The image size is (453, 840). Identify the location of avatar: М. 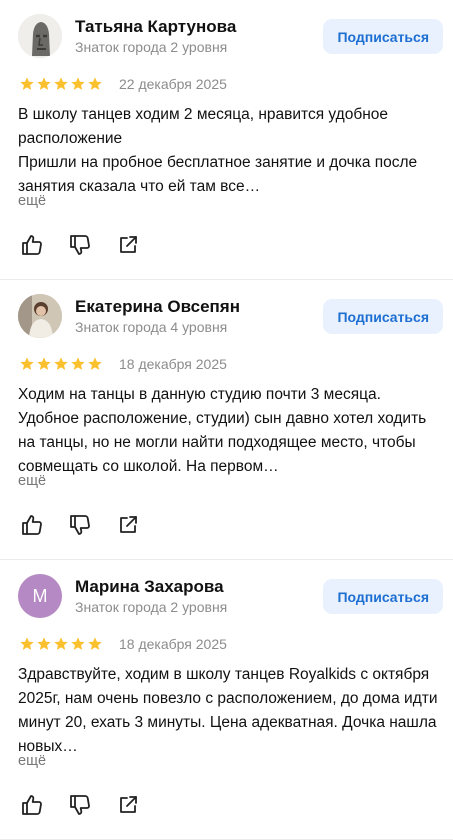
(40, 596).